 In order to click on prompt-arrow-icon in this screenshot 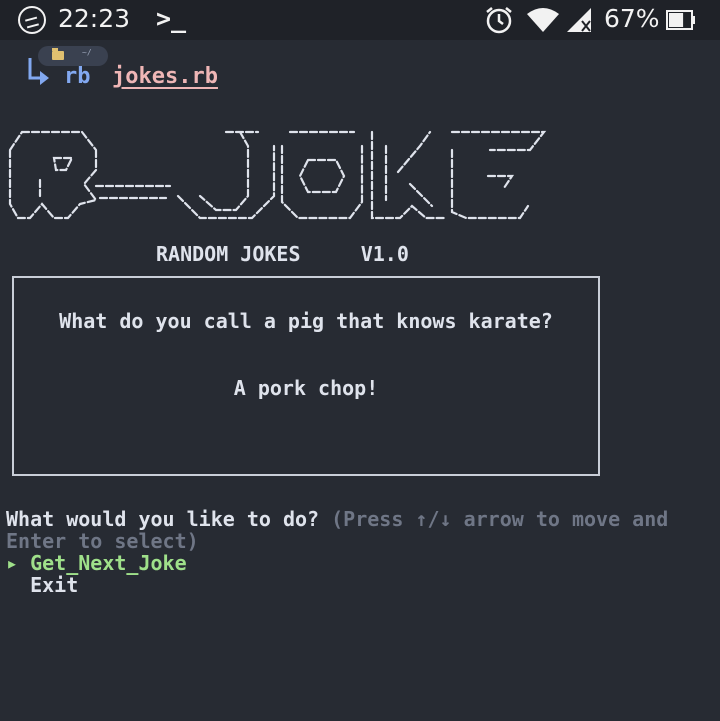, I will do `click(38, 71)`.